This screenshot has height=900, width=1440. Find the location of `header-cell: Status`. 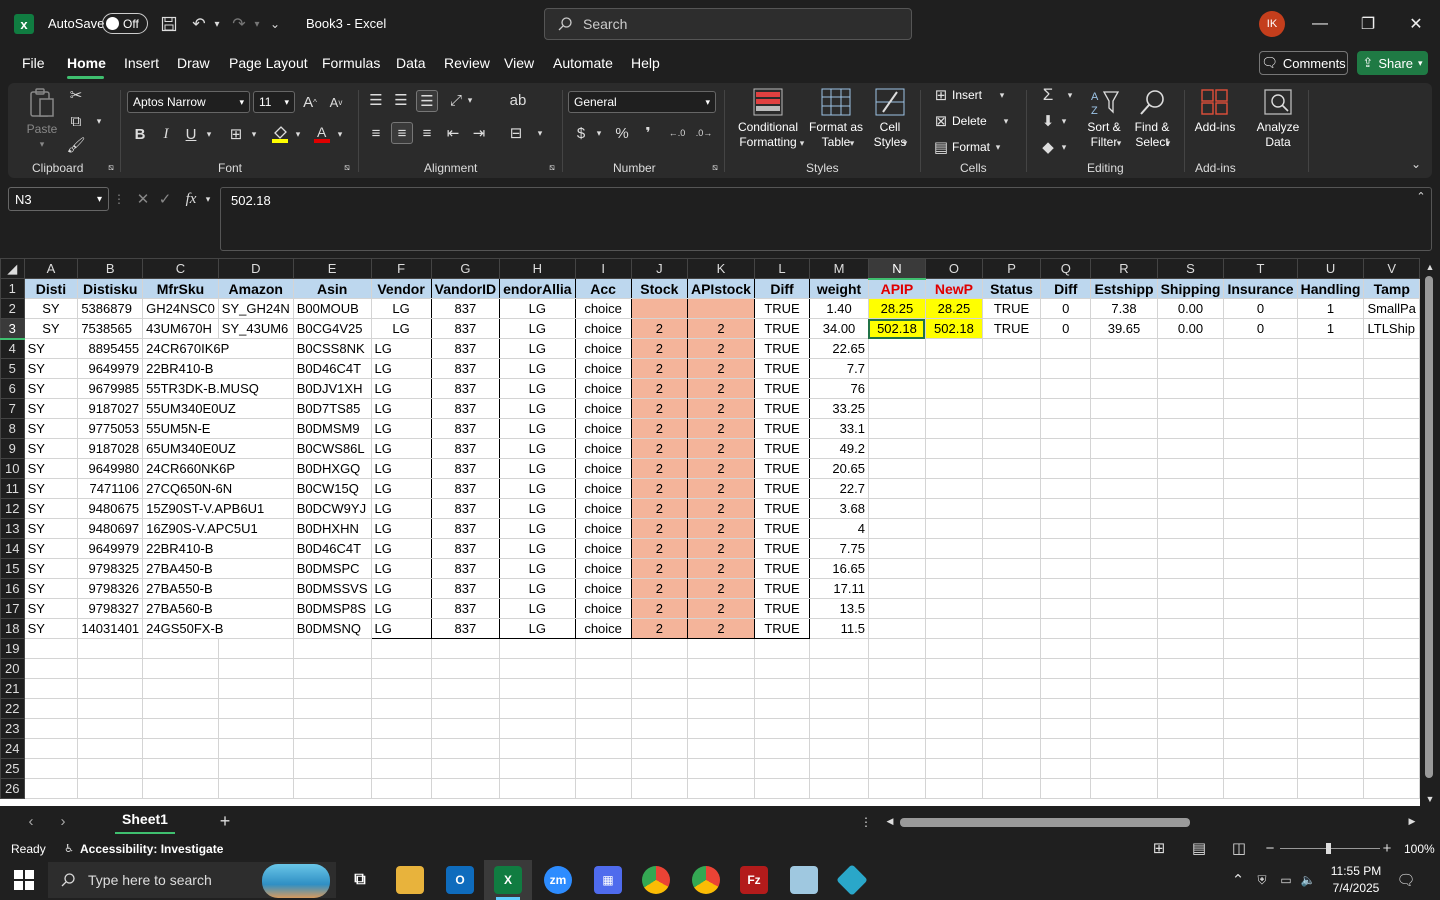

header-cell: Status is located at coordinates (1011, 288).